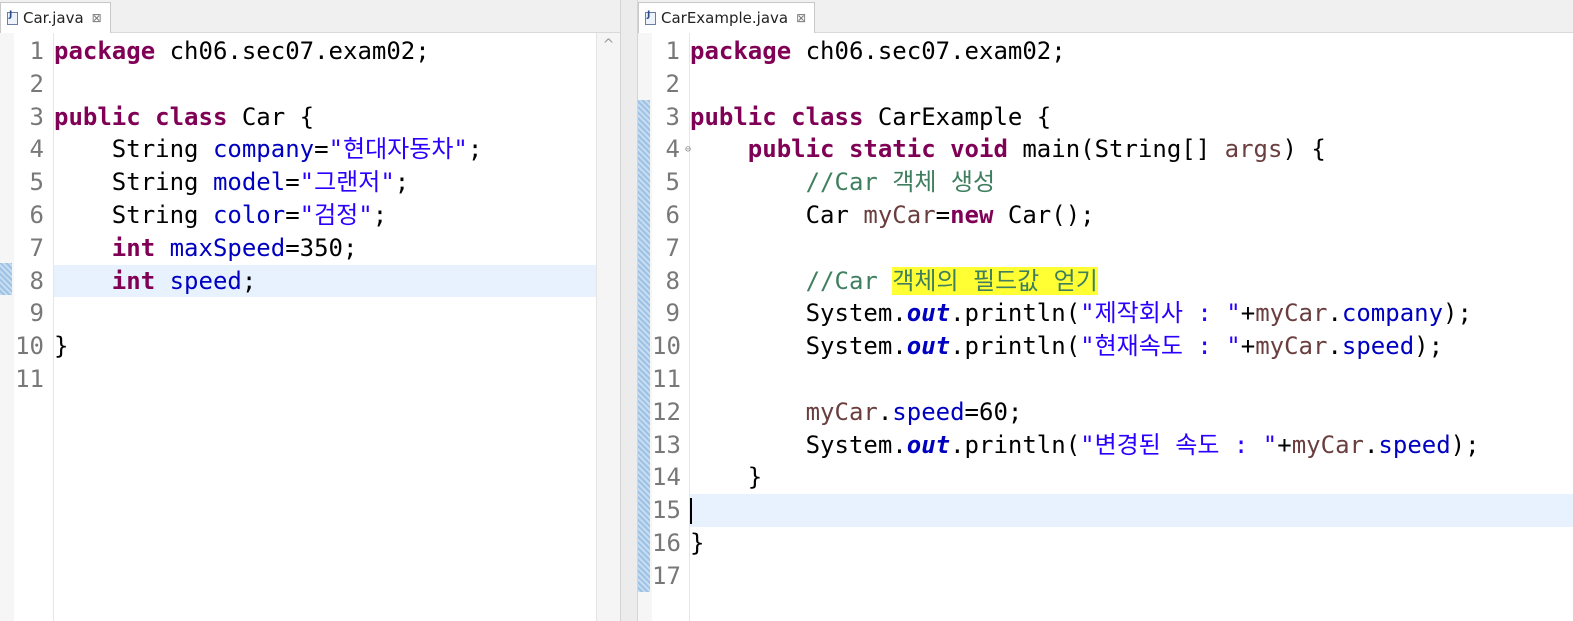 This screenshot has width=1573, height=621. What do you see at coordinates (61, 346) in the screenshot?
I see `code-line-10: }` at bounding box center [61, 346].